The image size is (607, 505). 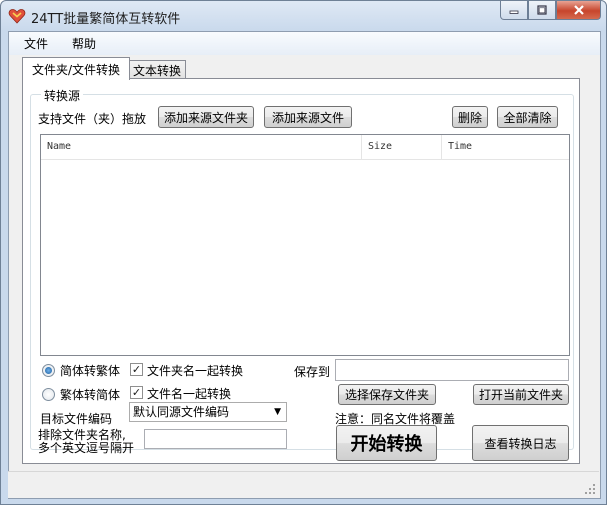 What do you see at coordinates (17, 16) in the screenshot?
I see `heart-icon` at bounding box center [17, 16].